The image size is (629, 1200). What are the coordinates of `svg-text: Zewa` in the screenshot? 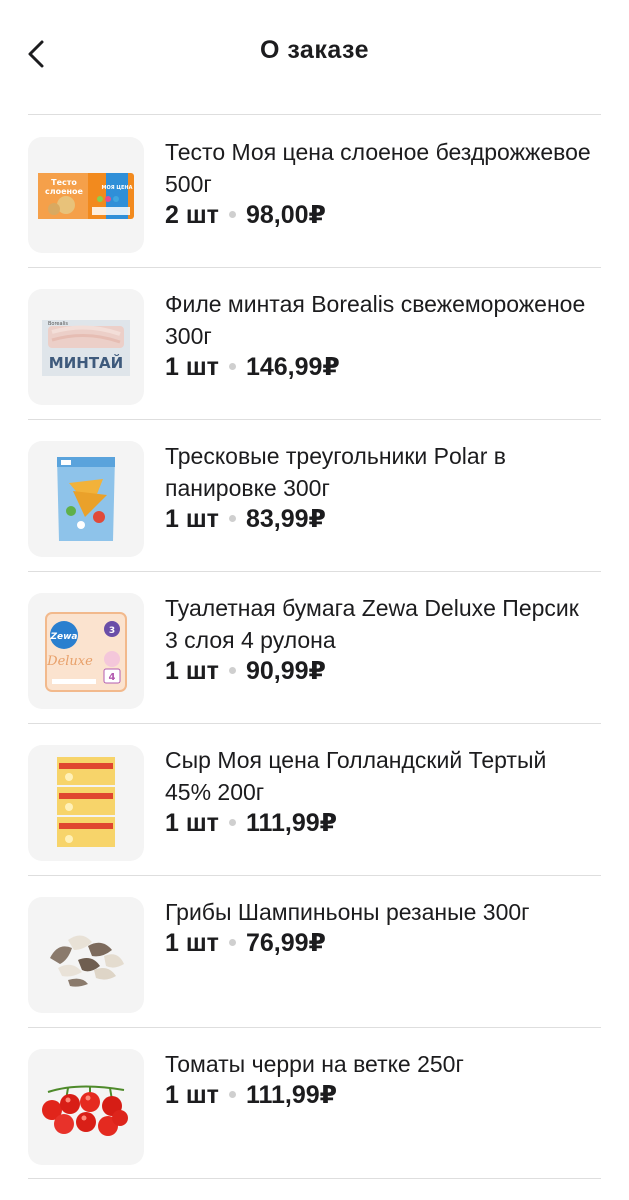 It's located at (63, 637).